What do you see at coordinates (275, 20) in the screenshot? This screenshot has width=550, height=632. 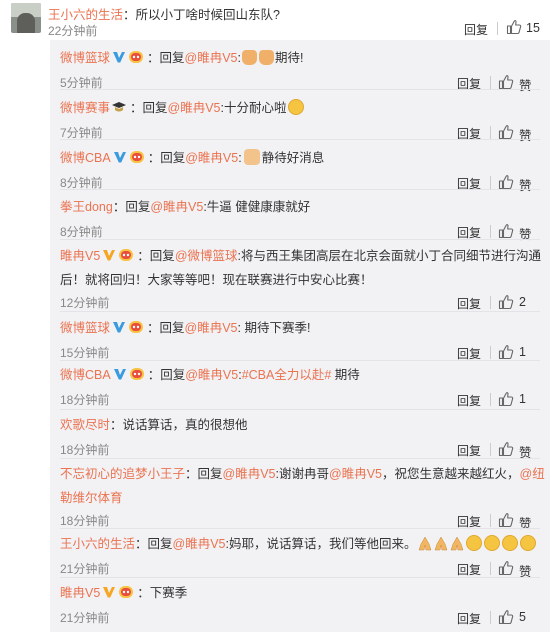 I see `top-comment: 王小六的生活：所以小丁啥时候回山东队? 22分钟前 回复 15` at bounding box center [275, 20].